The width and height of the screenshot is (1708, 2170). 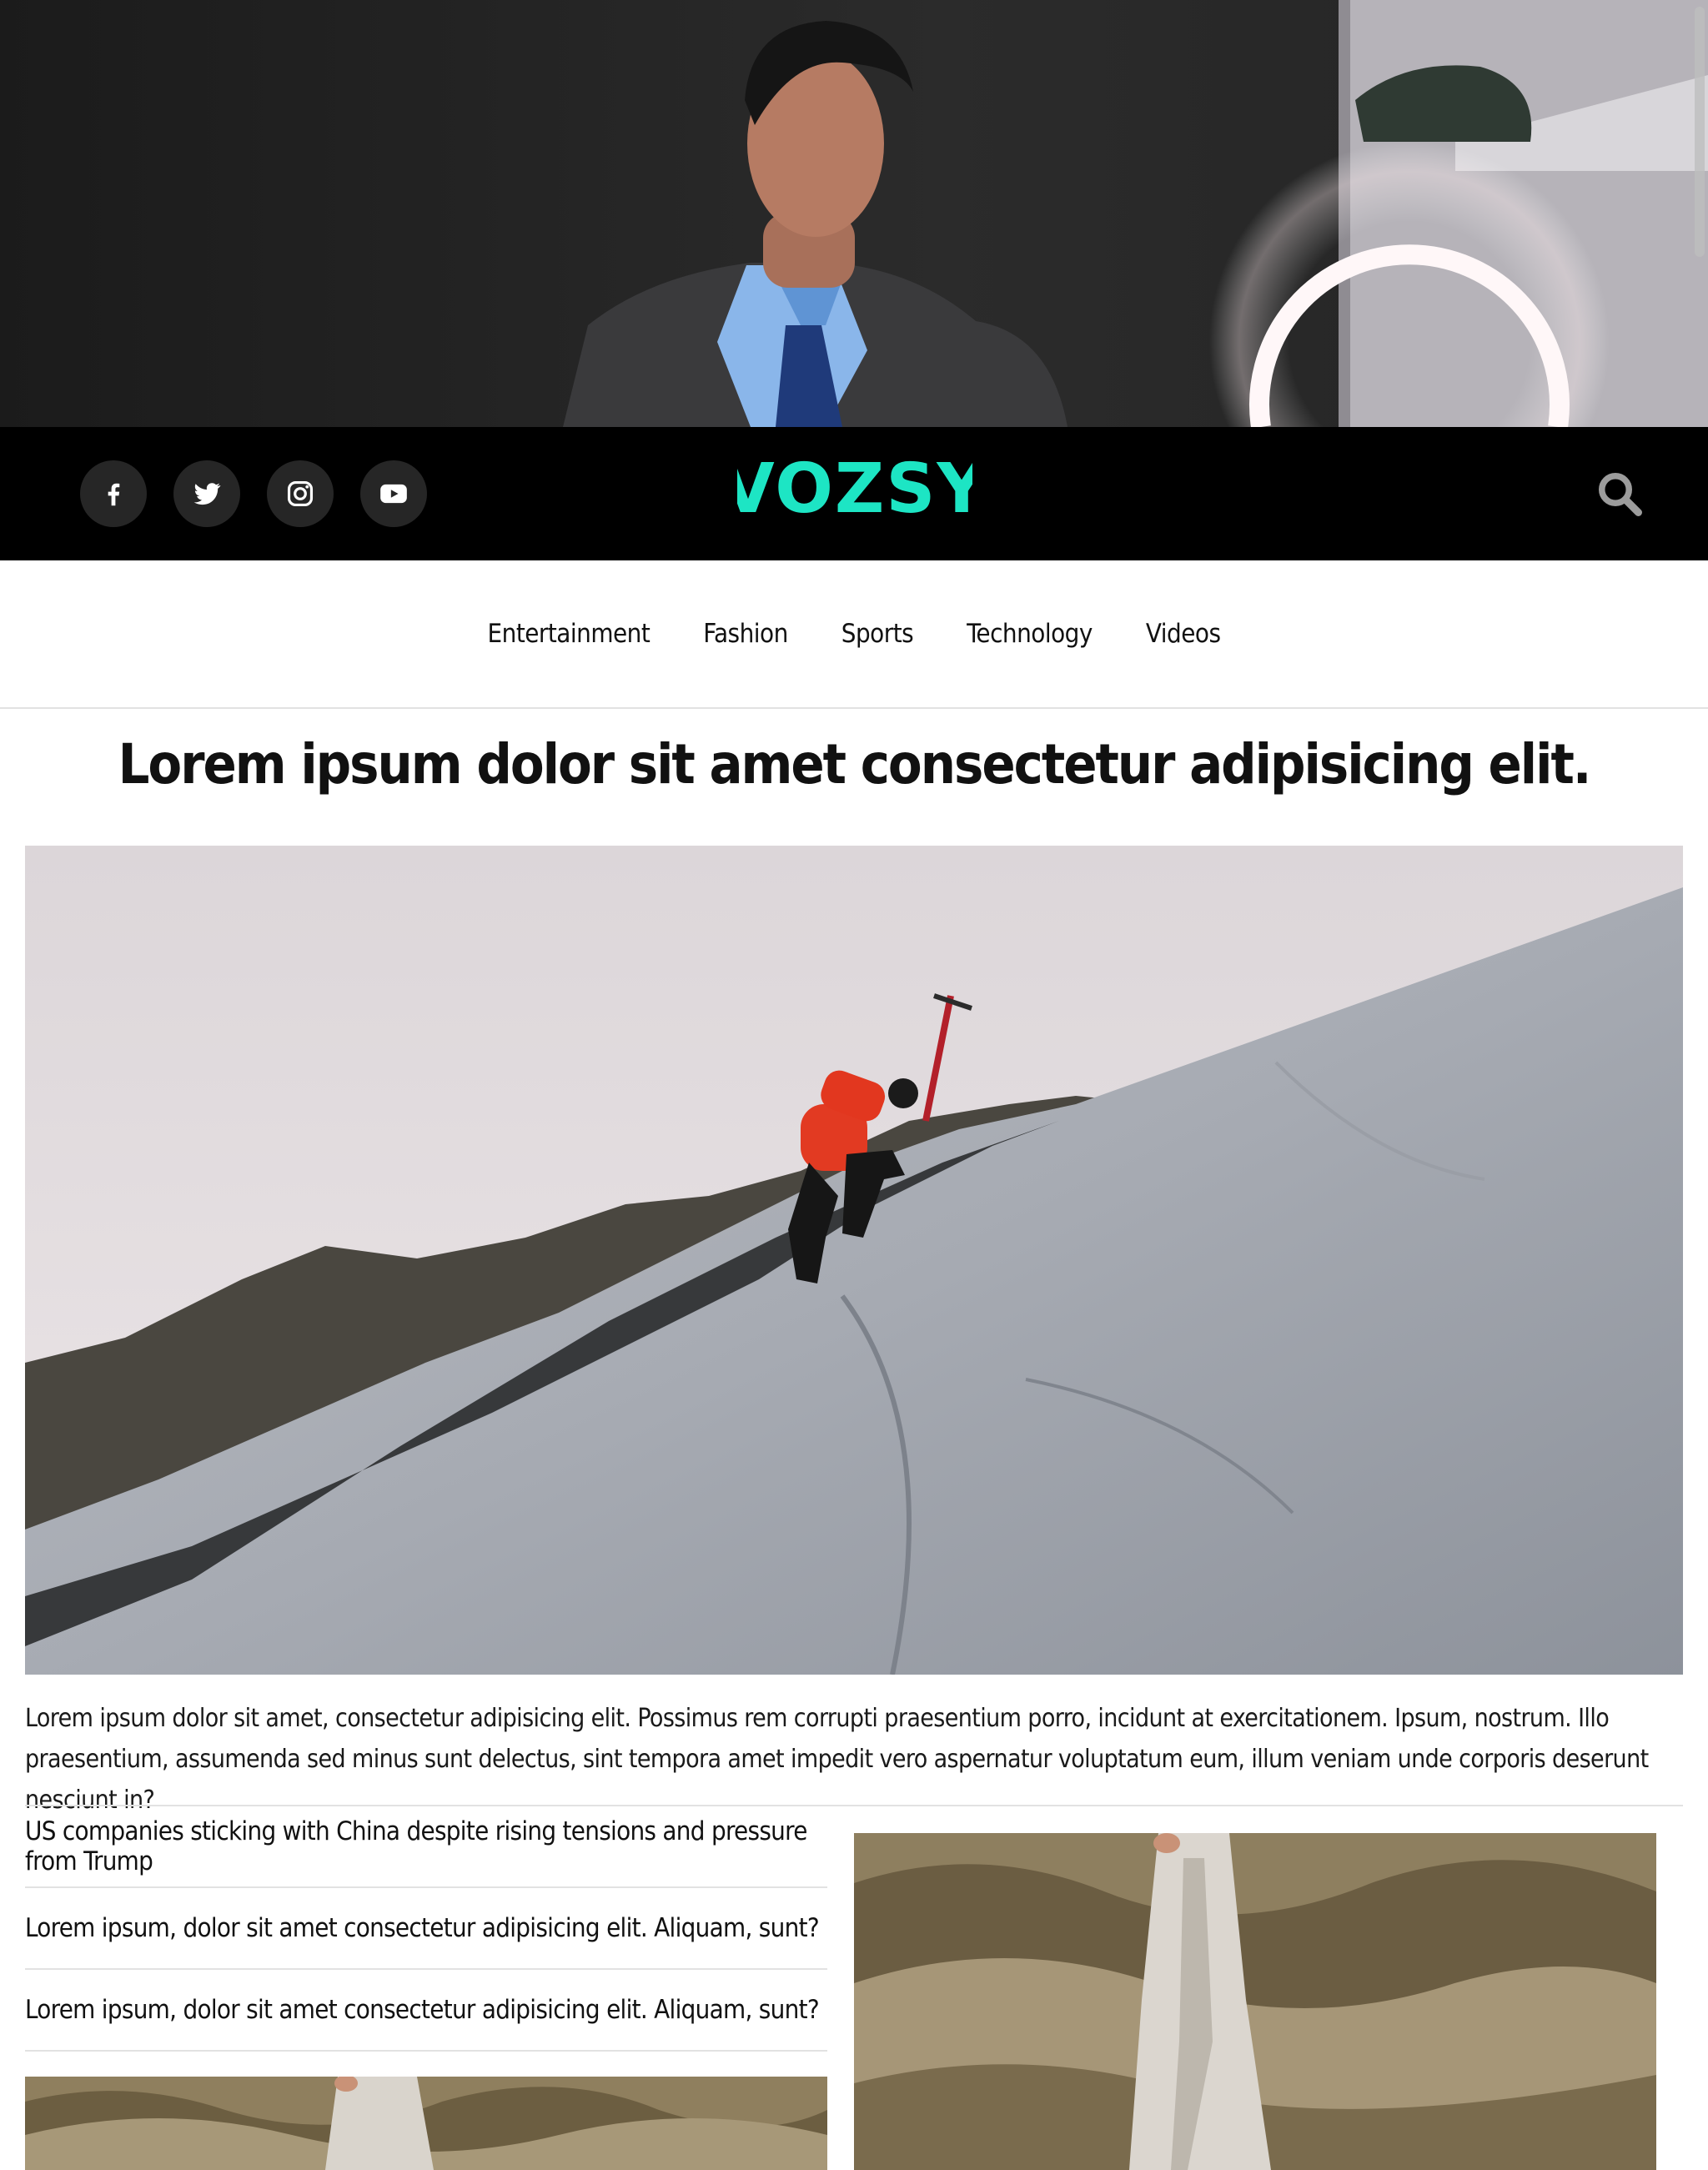 I want to click on svg-text: VOZSY, so click(x=854, y=488).